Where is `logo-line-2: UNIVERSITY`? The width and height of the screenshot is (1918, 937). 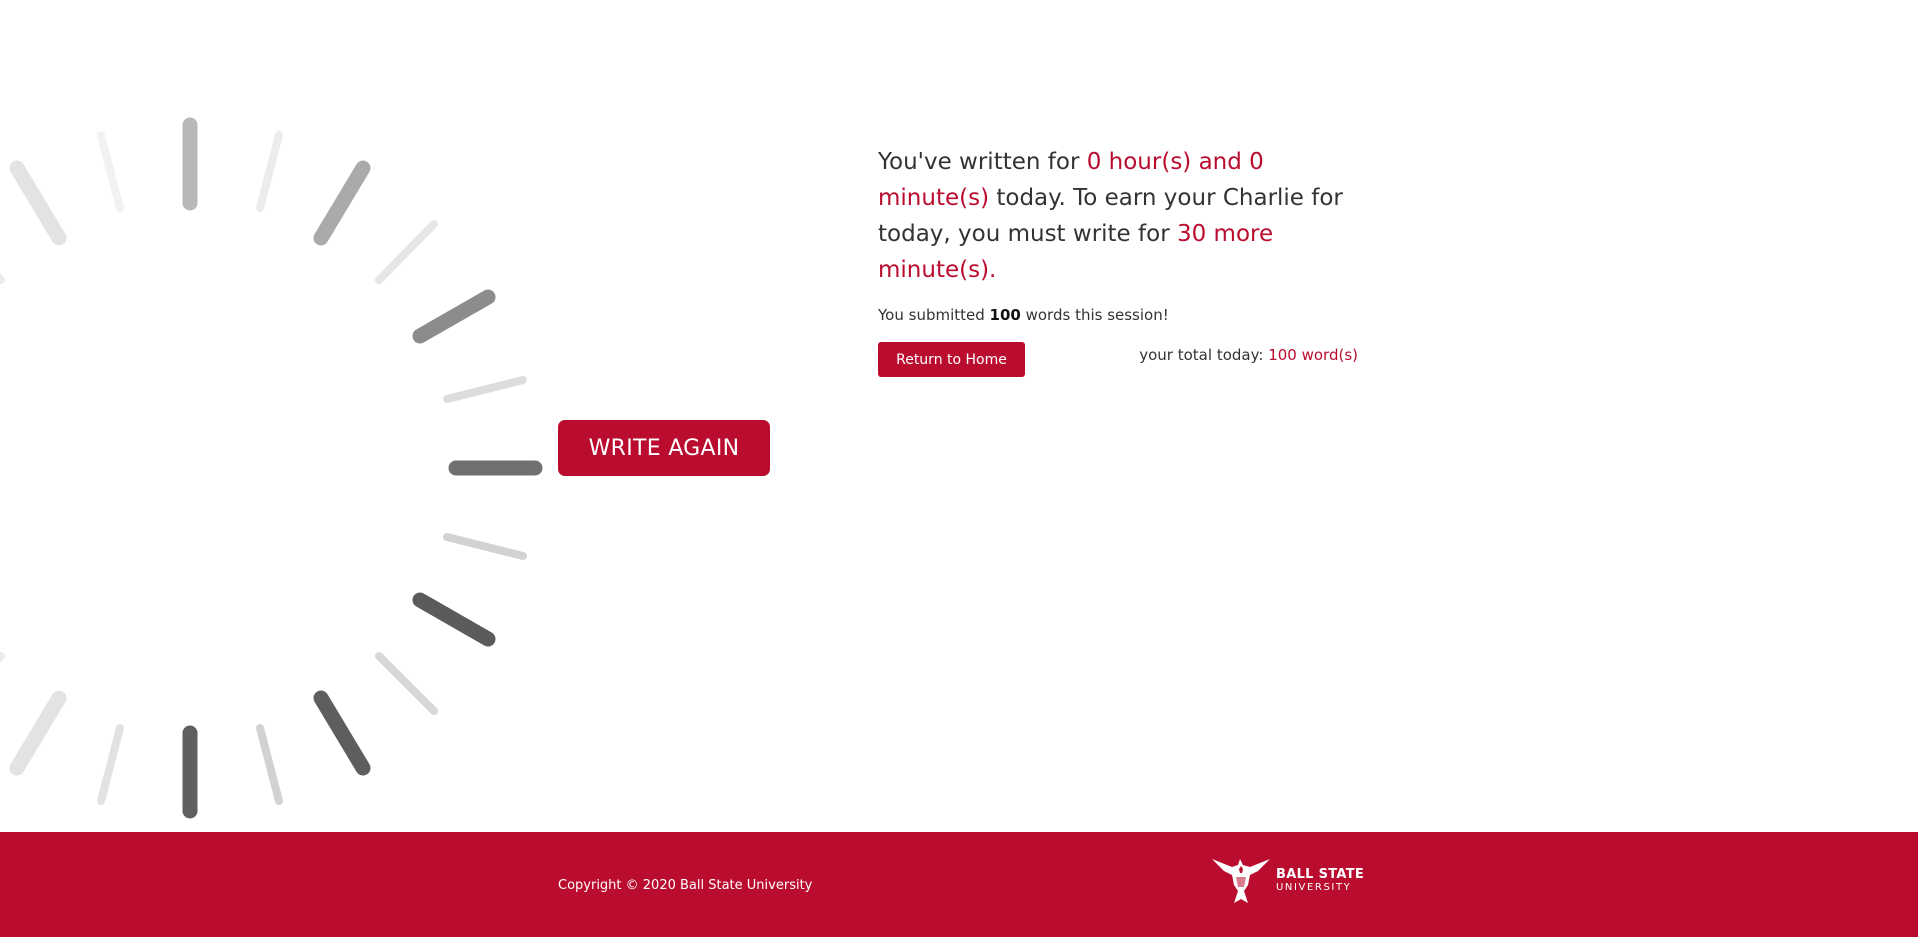
logo-line-2: UNIVERSITY is located at coordinates (1314, 887).